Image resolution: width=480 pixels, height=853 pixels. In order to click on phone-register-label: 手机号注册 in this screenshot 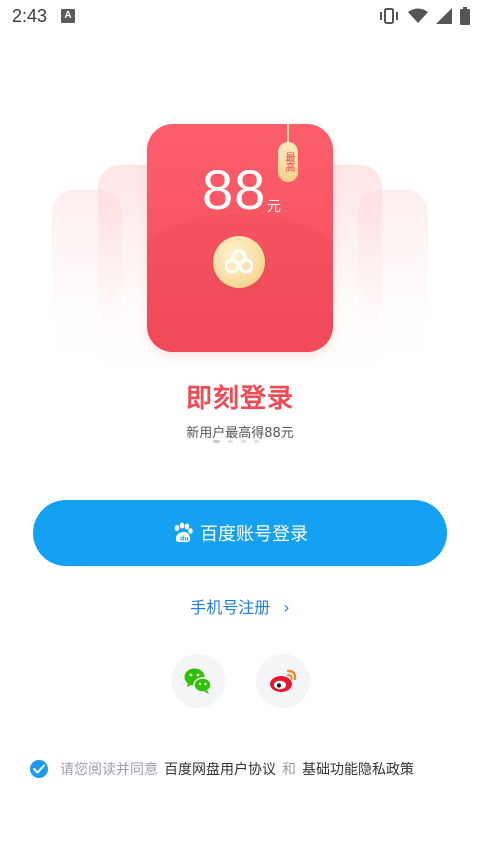, I will do `click(230, 607)`.